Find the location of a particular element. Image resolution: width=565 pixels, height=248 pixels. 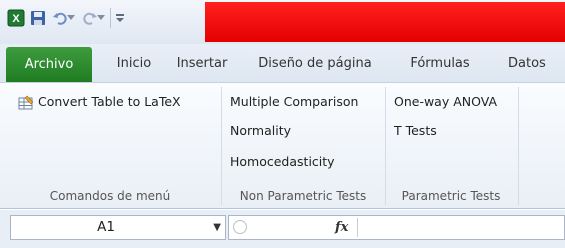

tab-insertar: Insertar is located at coordinates (202, 63).